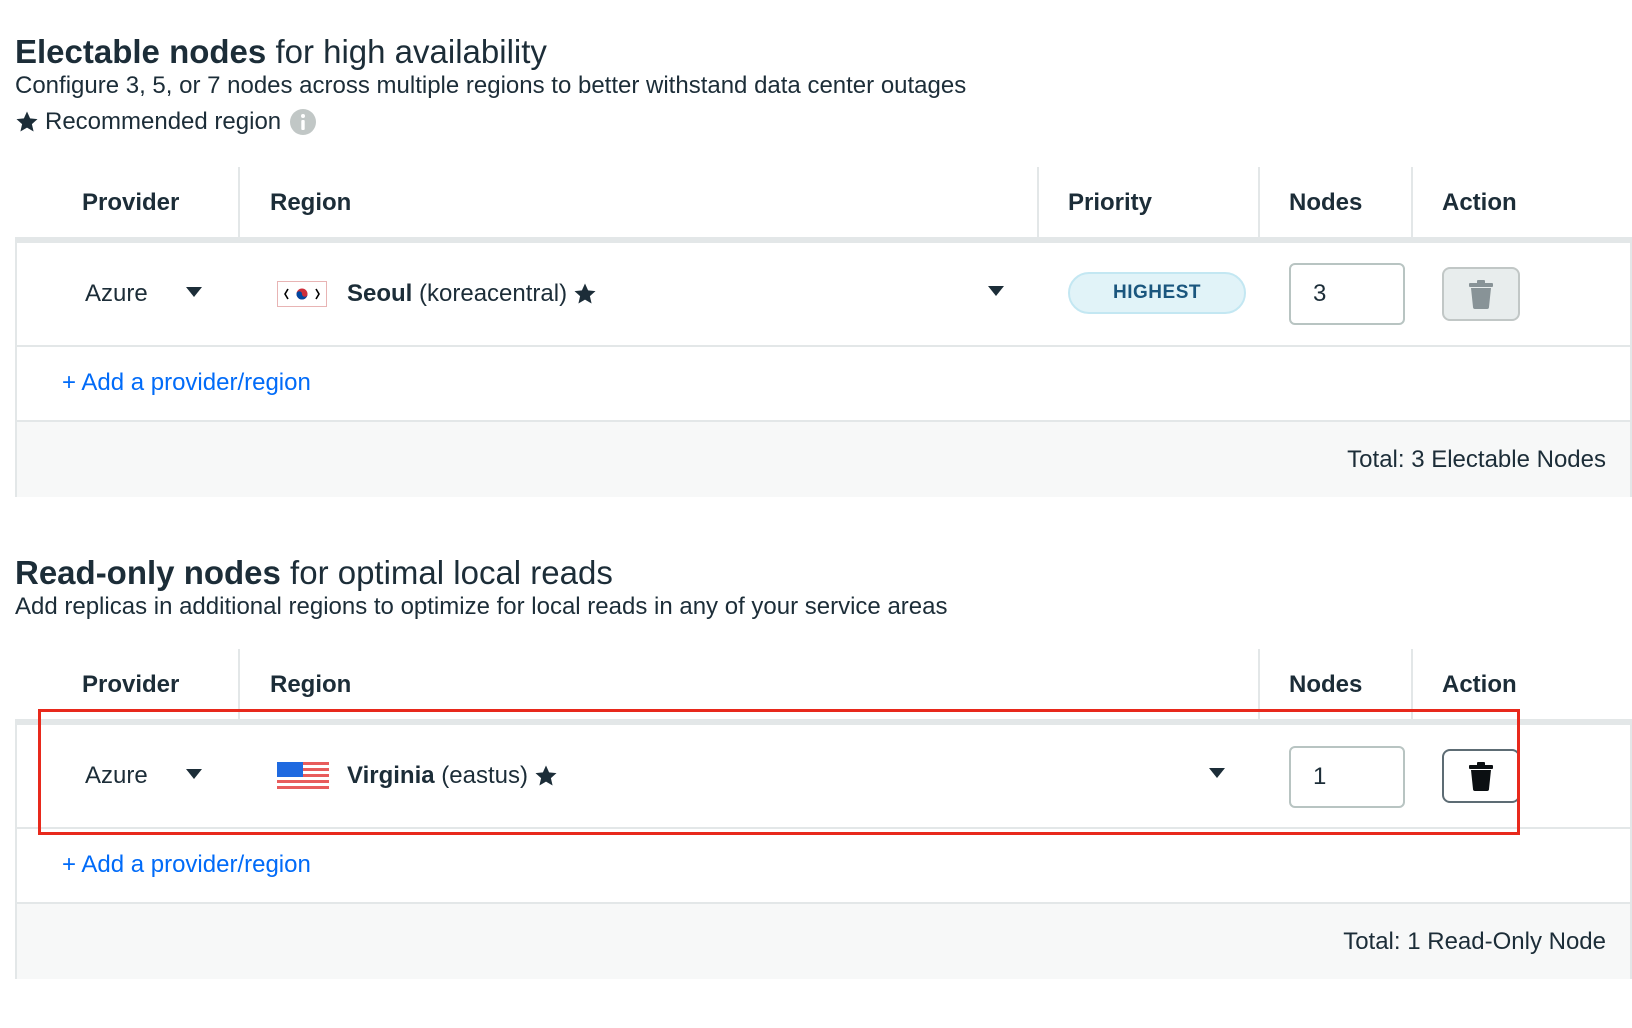 Image resolution: width=1632 pixels, height=1028 pixels. What do you see at coordinates (823, 459) in the screenshot?
I see `electable-total: Total: 3 Electable Nodes` at bounding box center [823, 459].